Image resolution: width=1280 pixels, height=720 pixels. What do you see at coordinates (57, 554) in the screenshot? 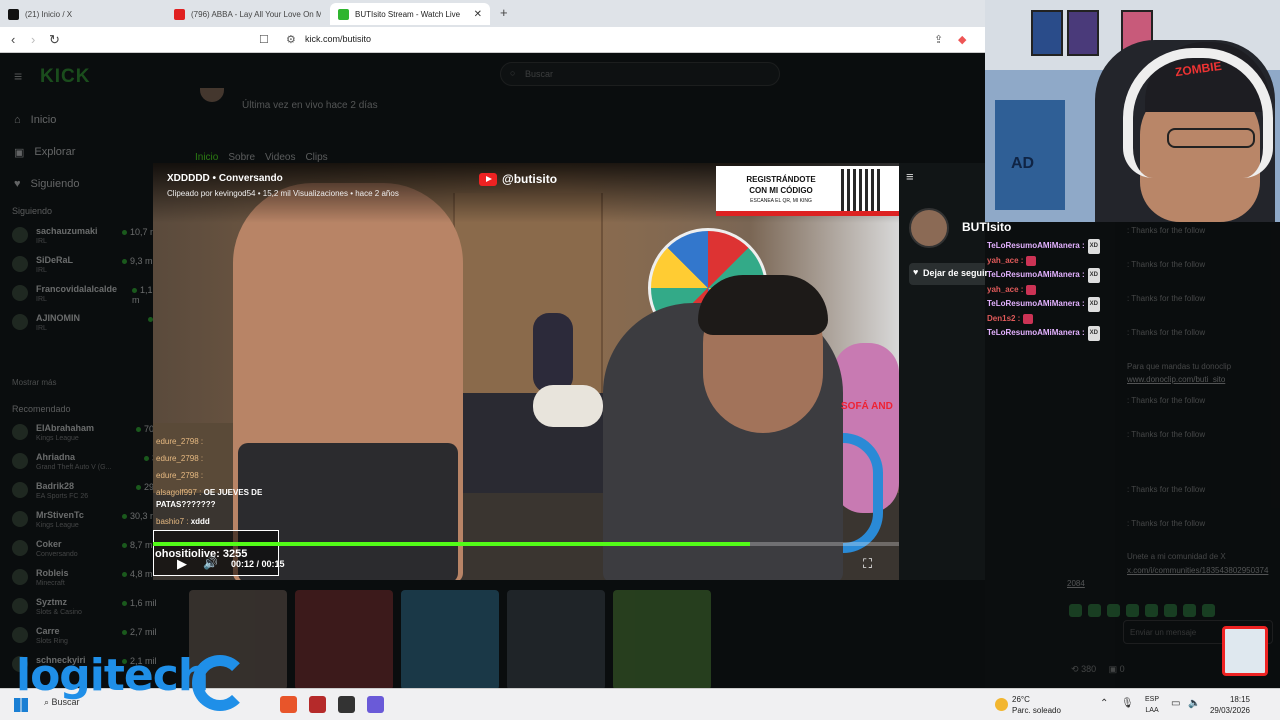
I see `channel-category: Conversando` at bounding box center [57, 554].